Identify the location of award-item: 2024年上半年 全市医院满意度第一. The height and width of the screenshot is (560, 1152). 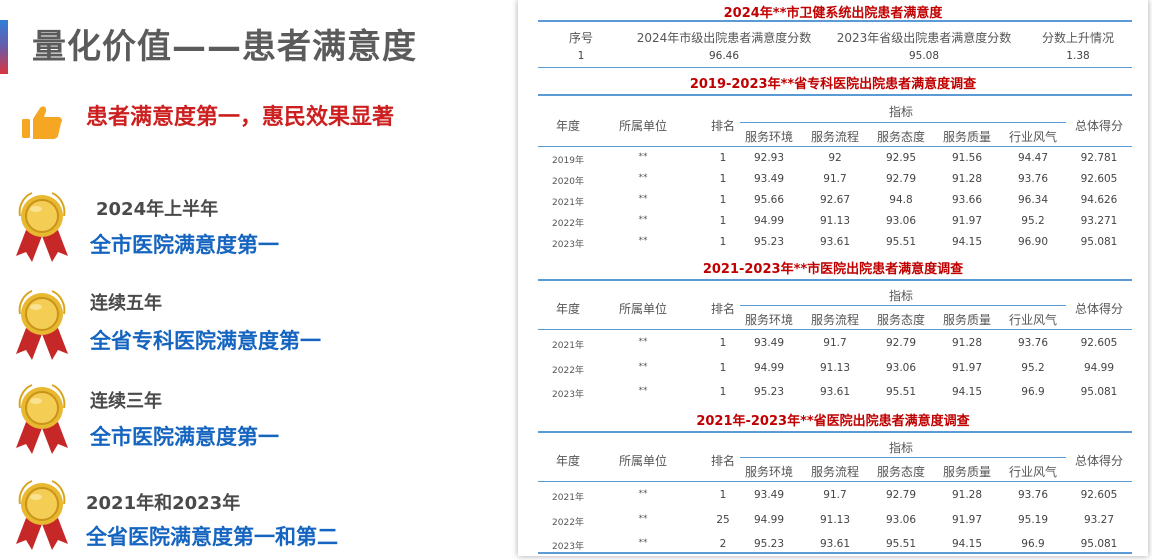
(250, 230).